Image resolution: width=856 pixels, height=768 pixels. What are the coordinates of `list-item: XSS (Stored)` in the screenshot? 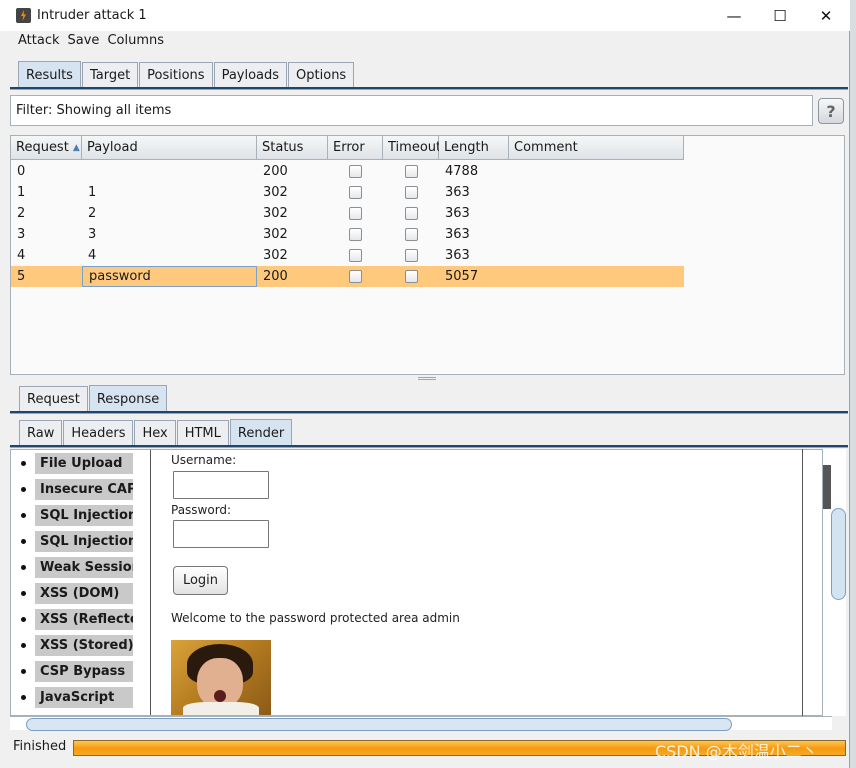 It's located at (77, 645).